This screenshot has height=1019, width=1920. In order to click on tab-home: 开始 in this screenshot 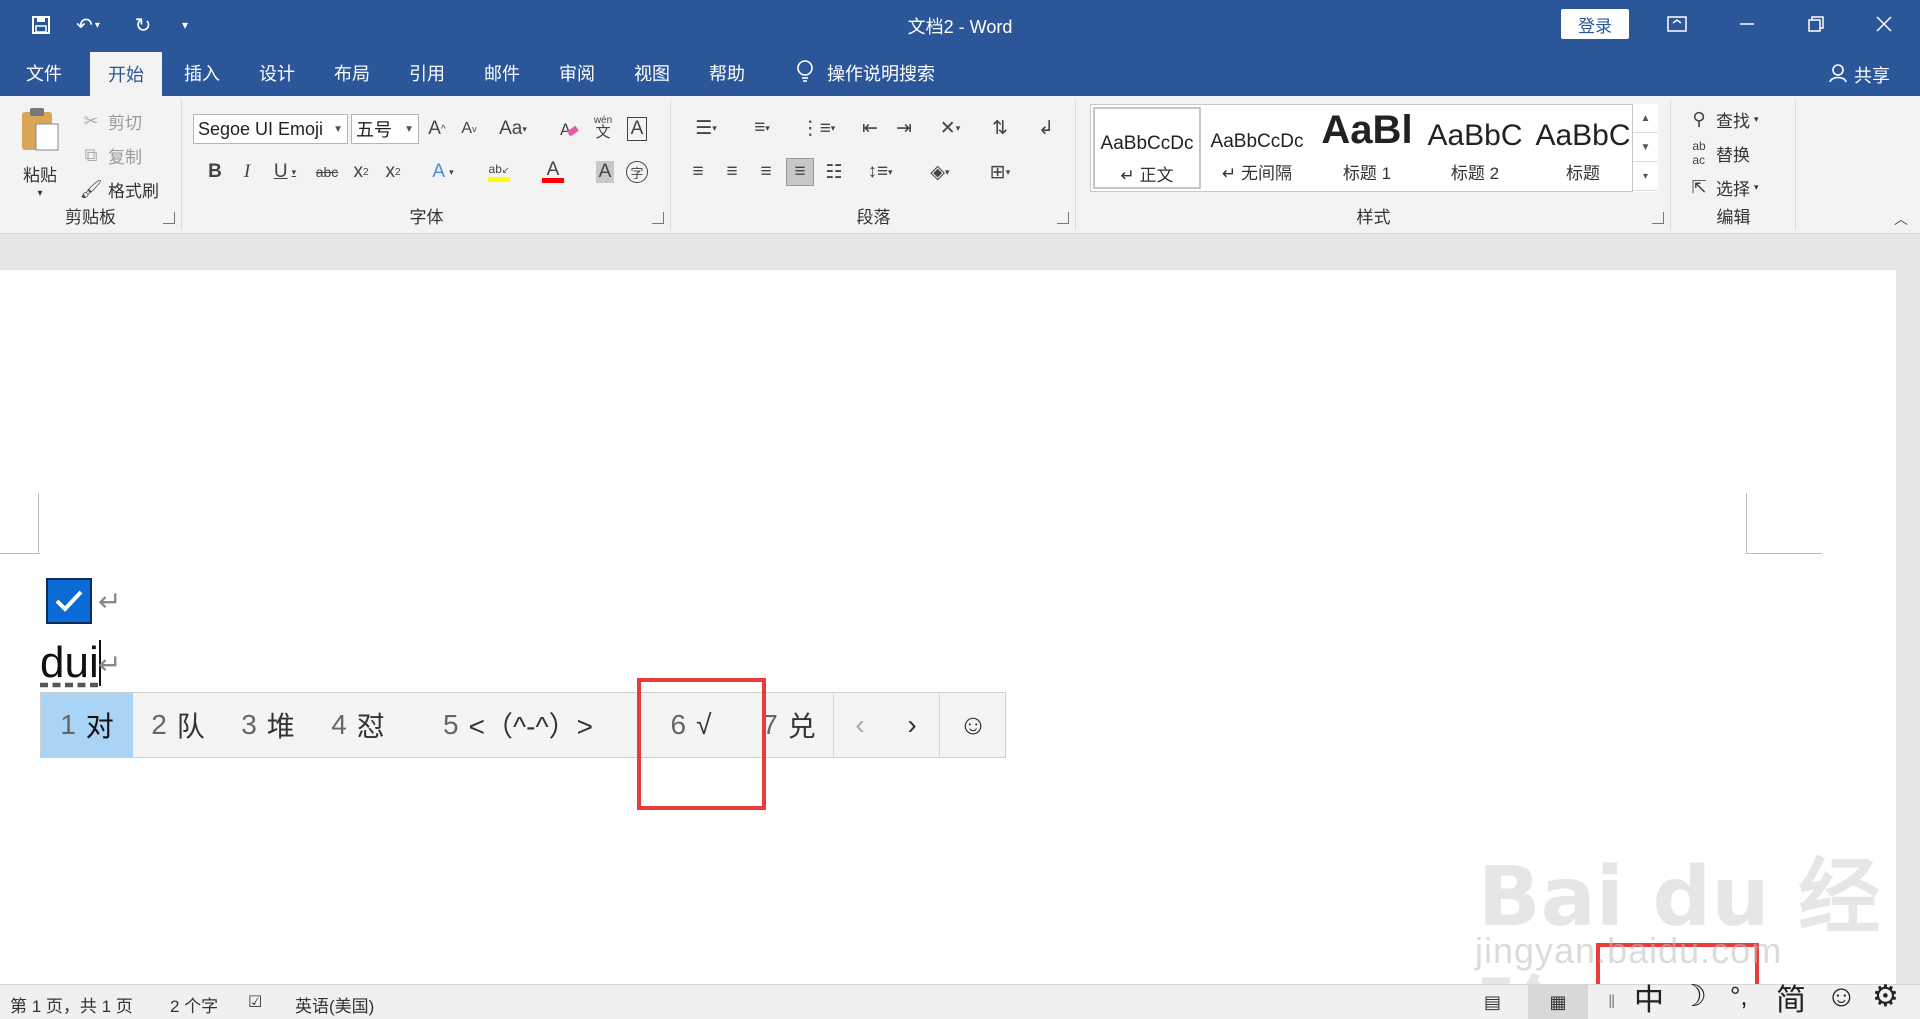, I will do `click(126, 74)`.